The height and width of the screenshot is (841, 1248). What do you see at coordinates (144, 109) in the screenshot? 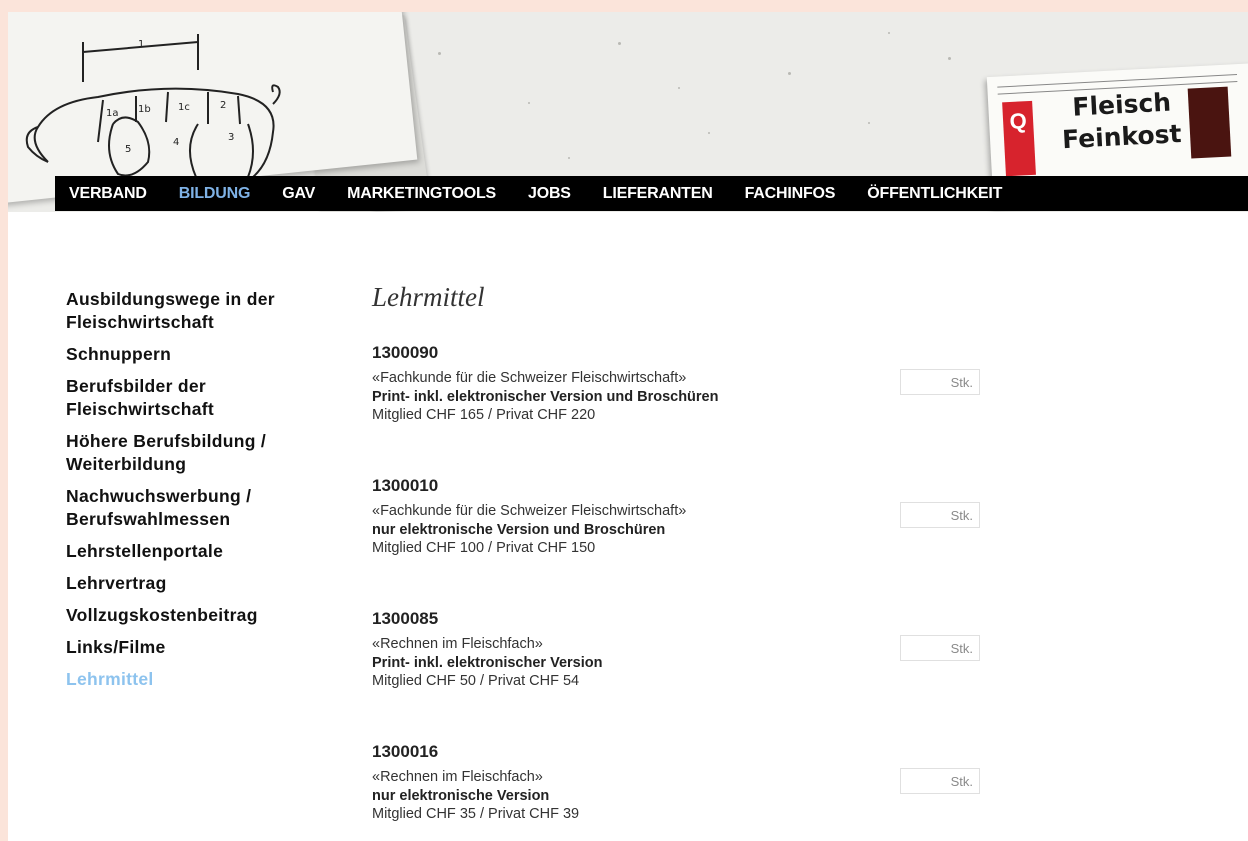
I see `svg-text: 1b` at bounding box center [144, 109].